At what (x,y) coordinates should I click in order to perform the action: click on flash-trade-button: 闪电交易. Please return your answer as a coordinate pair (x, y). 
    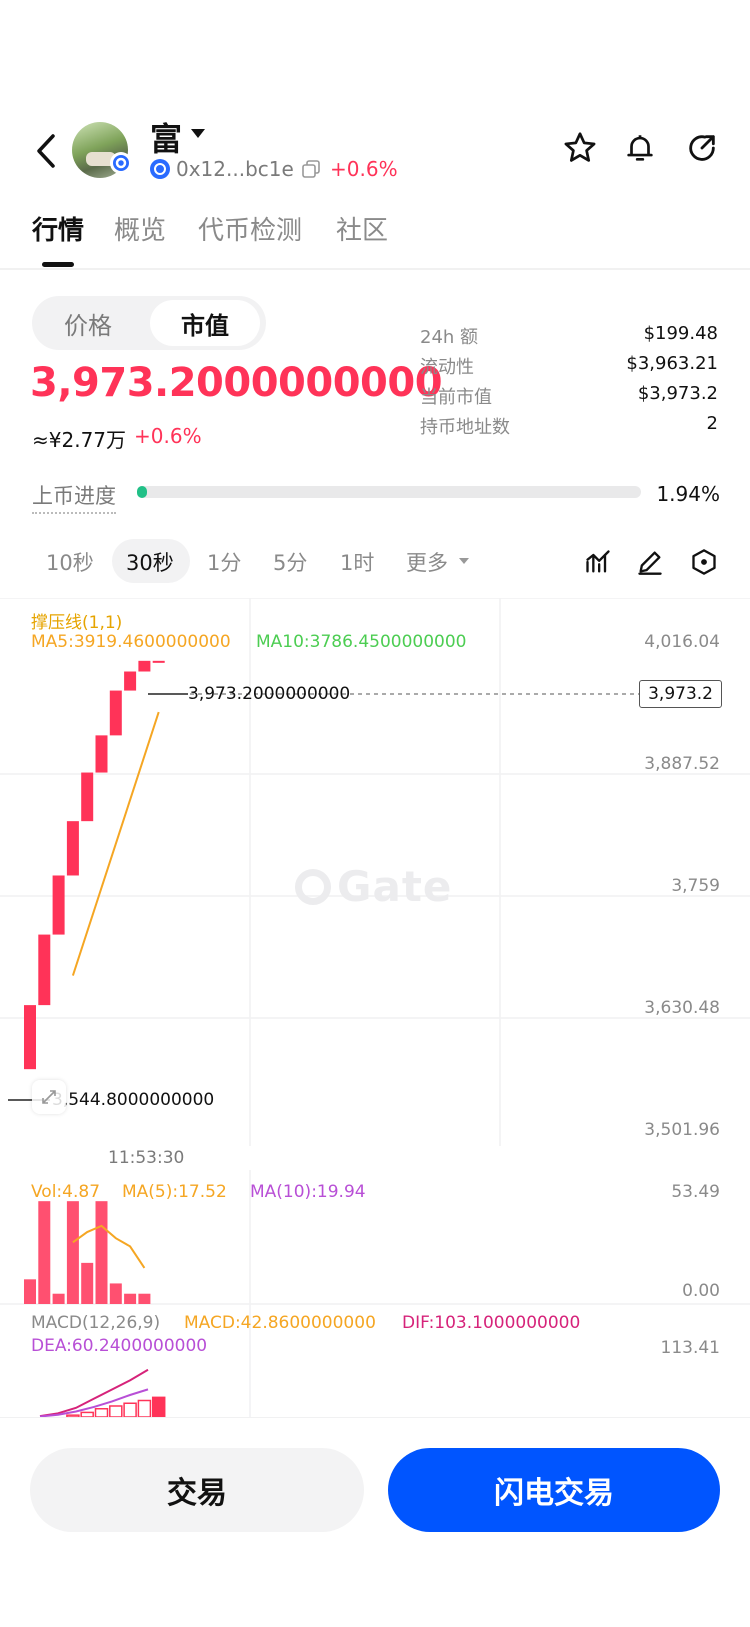
    Looking at the image, I should click on (554, 1490).